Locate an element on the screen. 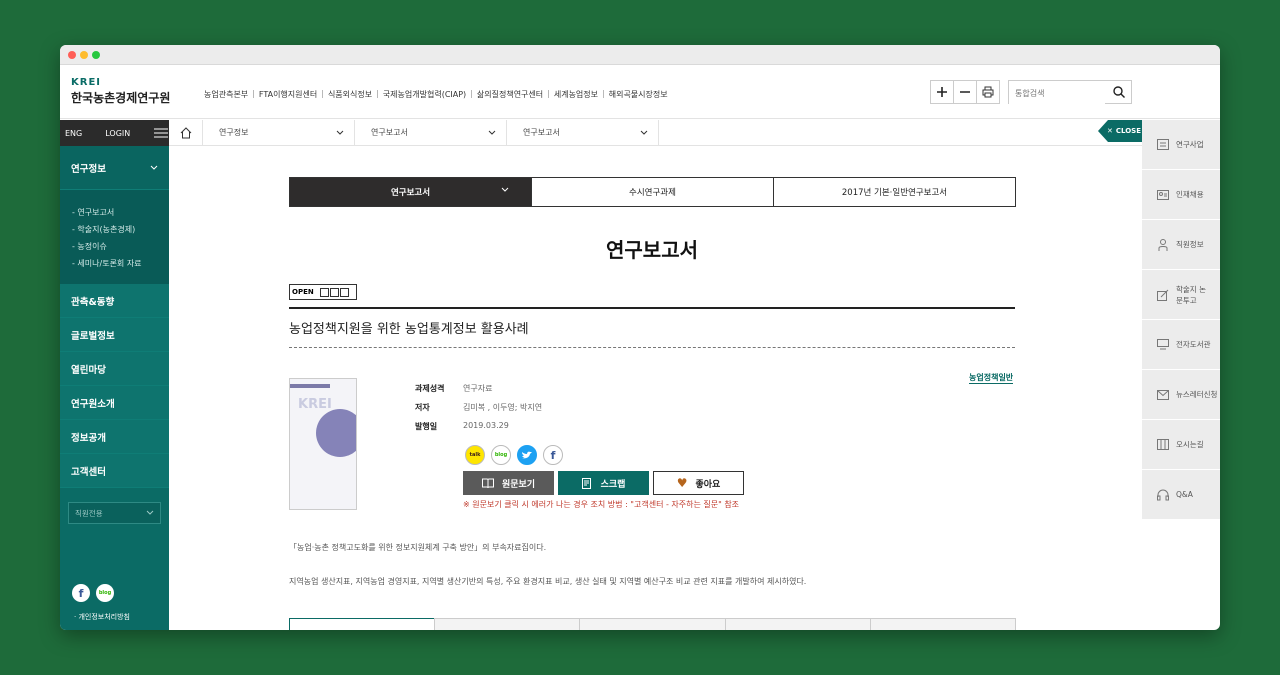 The image size is (1280, 675). like-button: ♥ 좋아요 is located at coordinates (698, 483).